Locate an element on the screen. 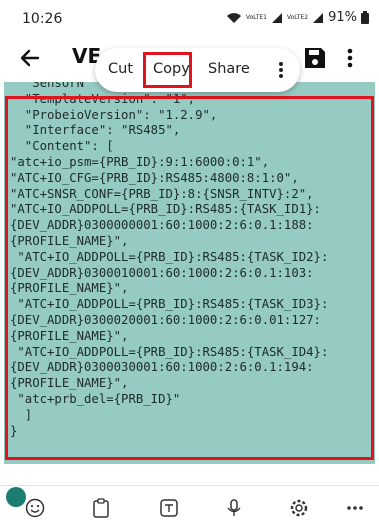 This screenshot has width=379, height=528. floating-indicator-dot is located at coordinates (16, 497).